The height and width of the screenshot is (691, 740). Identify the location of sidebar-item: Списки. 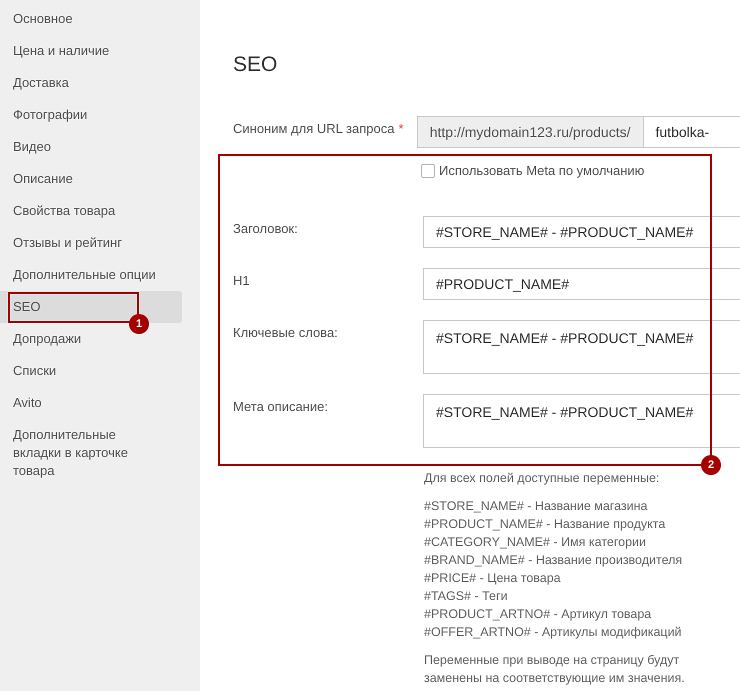
(91, 371).